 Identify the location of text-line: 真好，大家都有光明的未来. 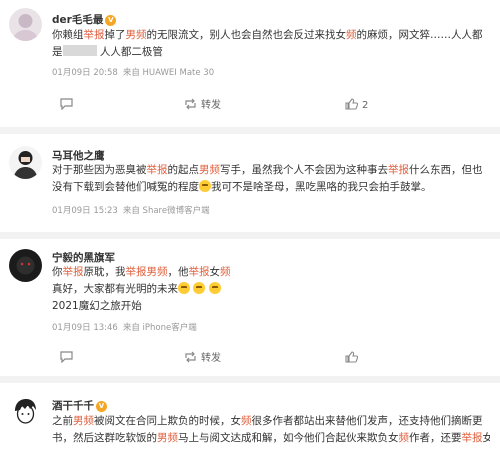
(271, 289).